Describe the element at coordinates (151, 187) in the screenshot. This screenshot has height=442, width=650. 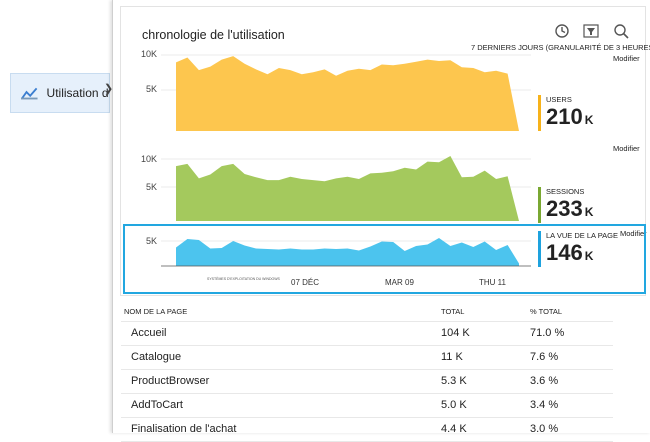
I see `sessions-tick-5k: 5K` at that location.